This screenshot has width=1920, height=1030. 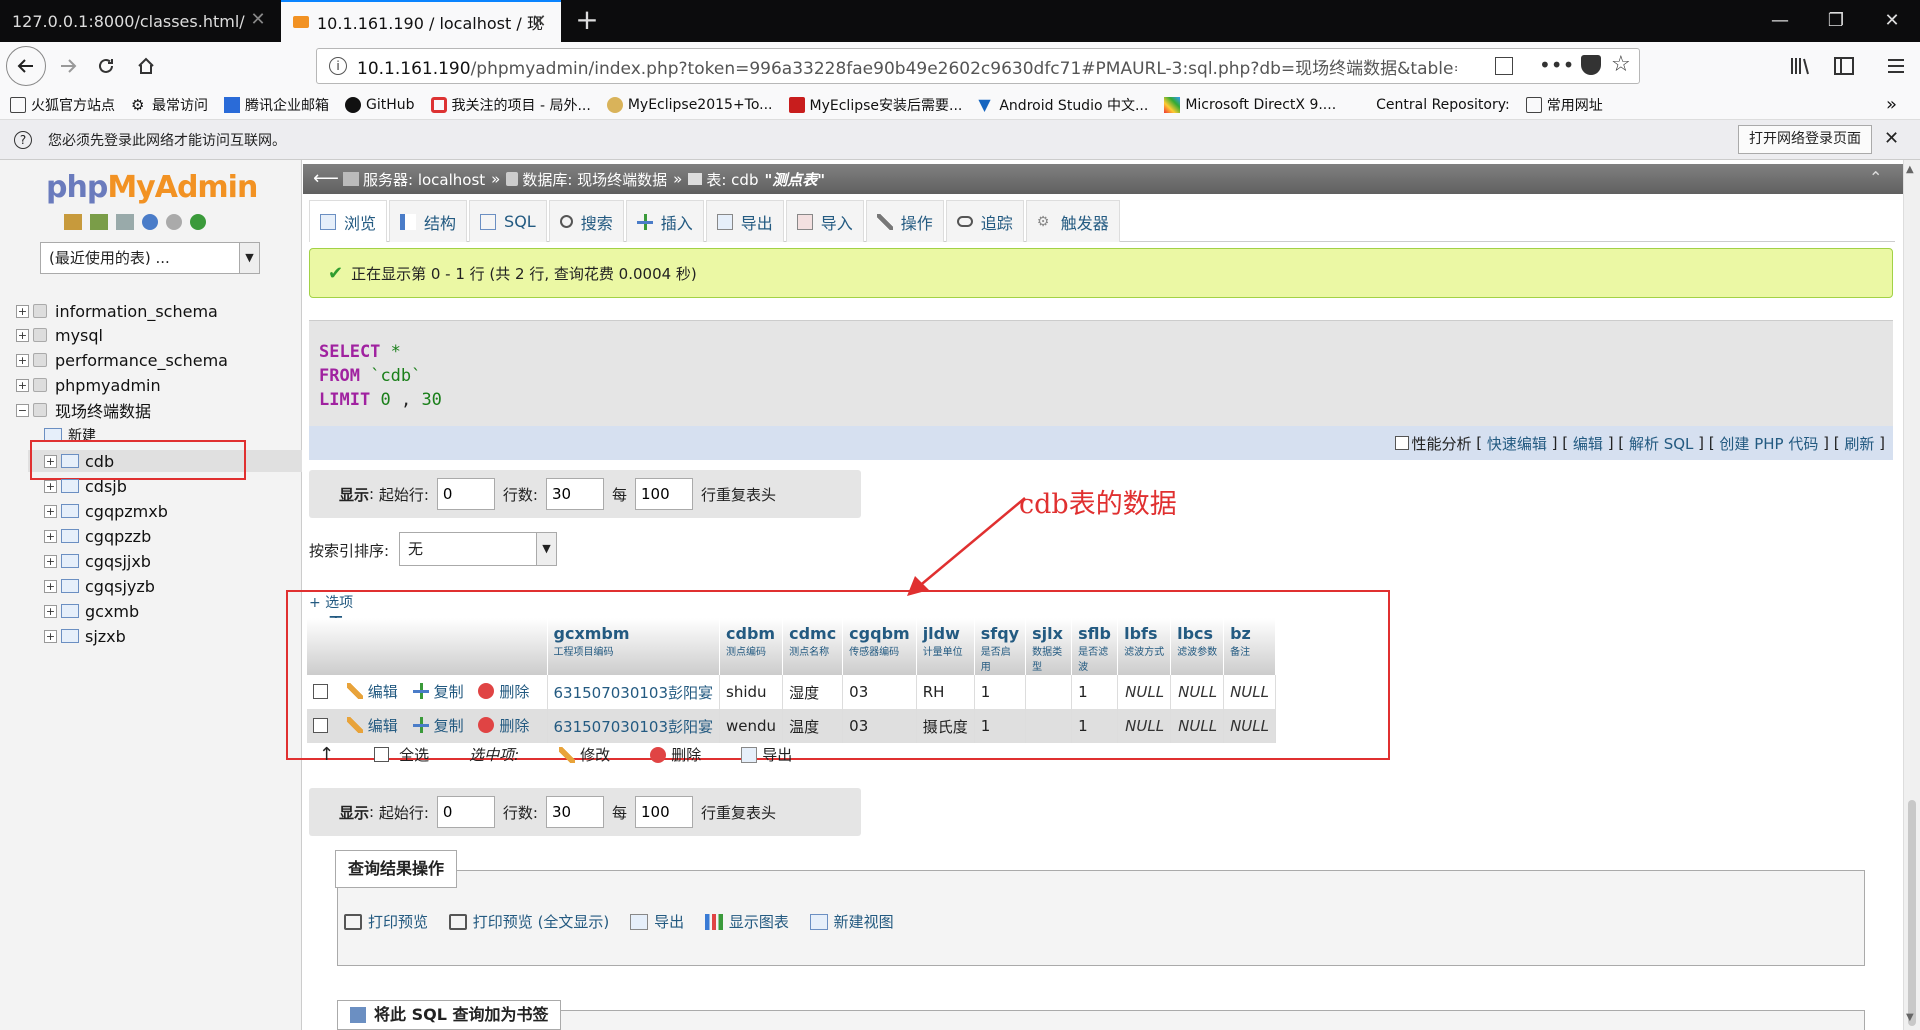 What do you see at coordinates (587, 21) in the screenshot?
I see `new-tab-button: +` at bounding box center [587, 21].